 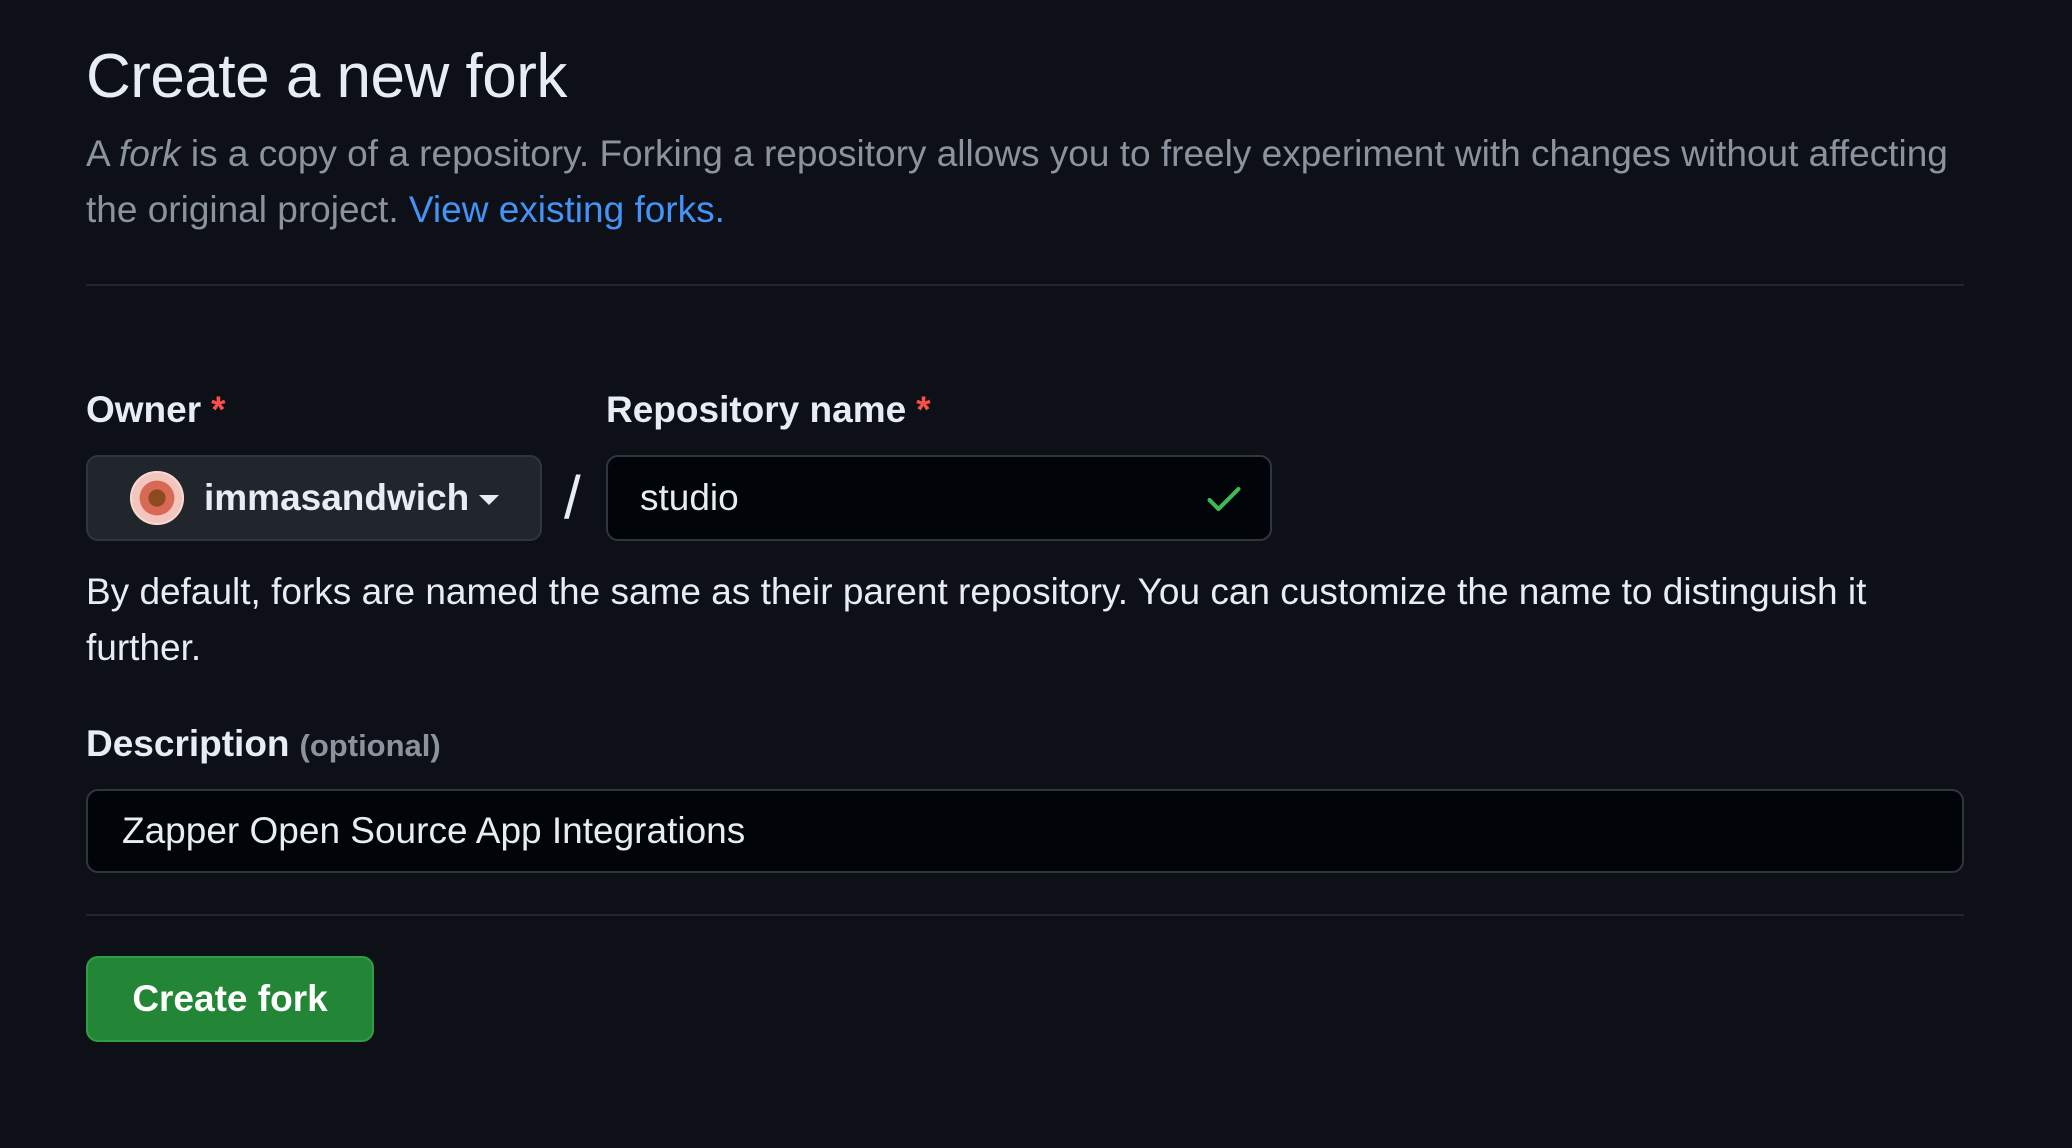 What do you see at coordinates (230, 999) in the screenshot?
I see `create-fork-button: Create fork` at bounding box center [230, 999].